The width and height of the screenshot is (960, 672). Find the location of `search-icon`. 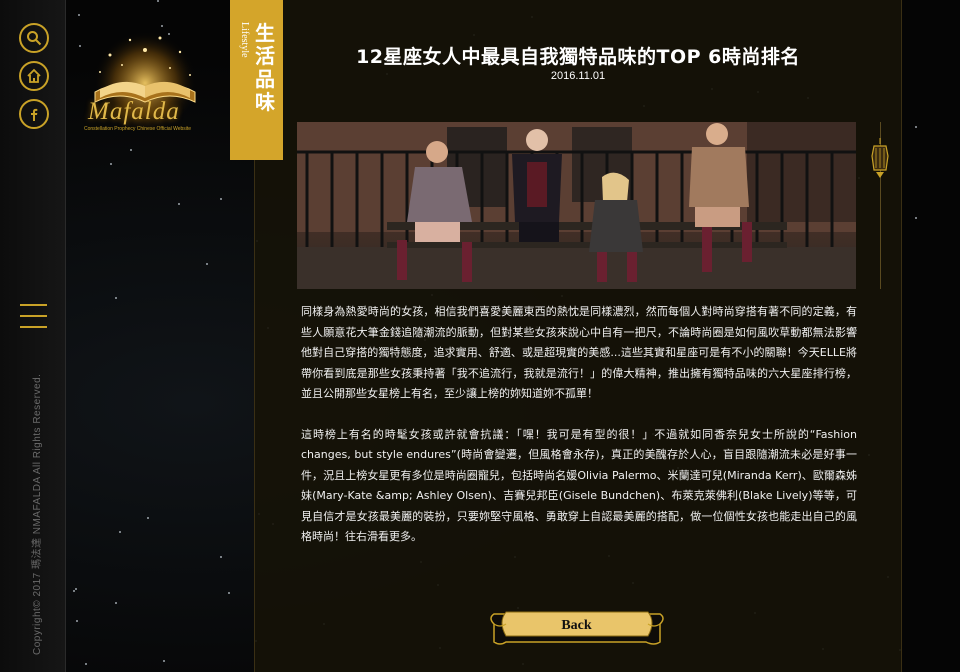

search-icon is located at coordinates (34, 38).